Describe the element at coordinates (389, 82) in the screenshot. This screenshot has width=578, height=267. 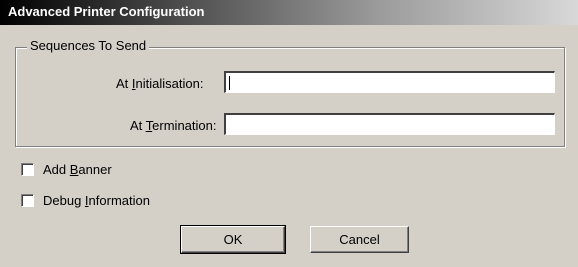
I see `initialisation-input` at that location.